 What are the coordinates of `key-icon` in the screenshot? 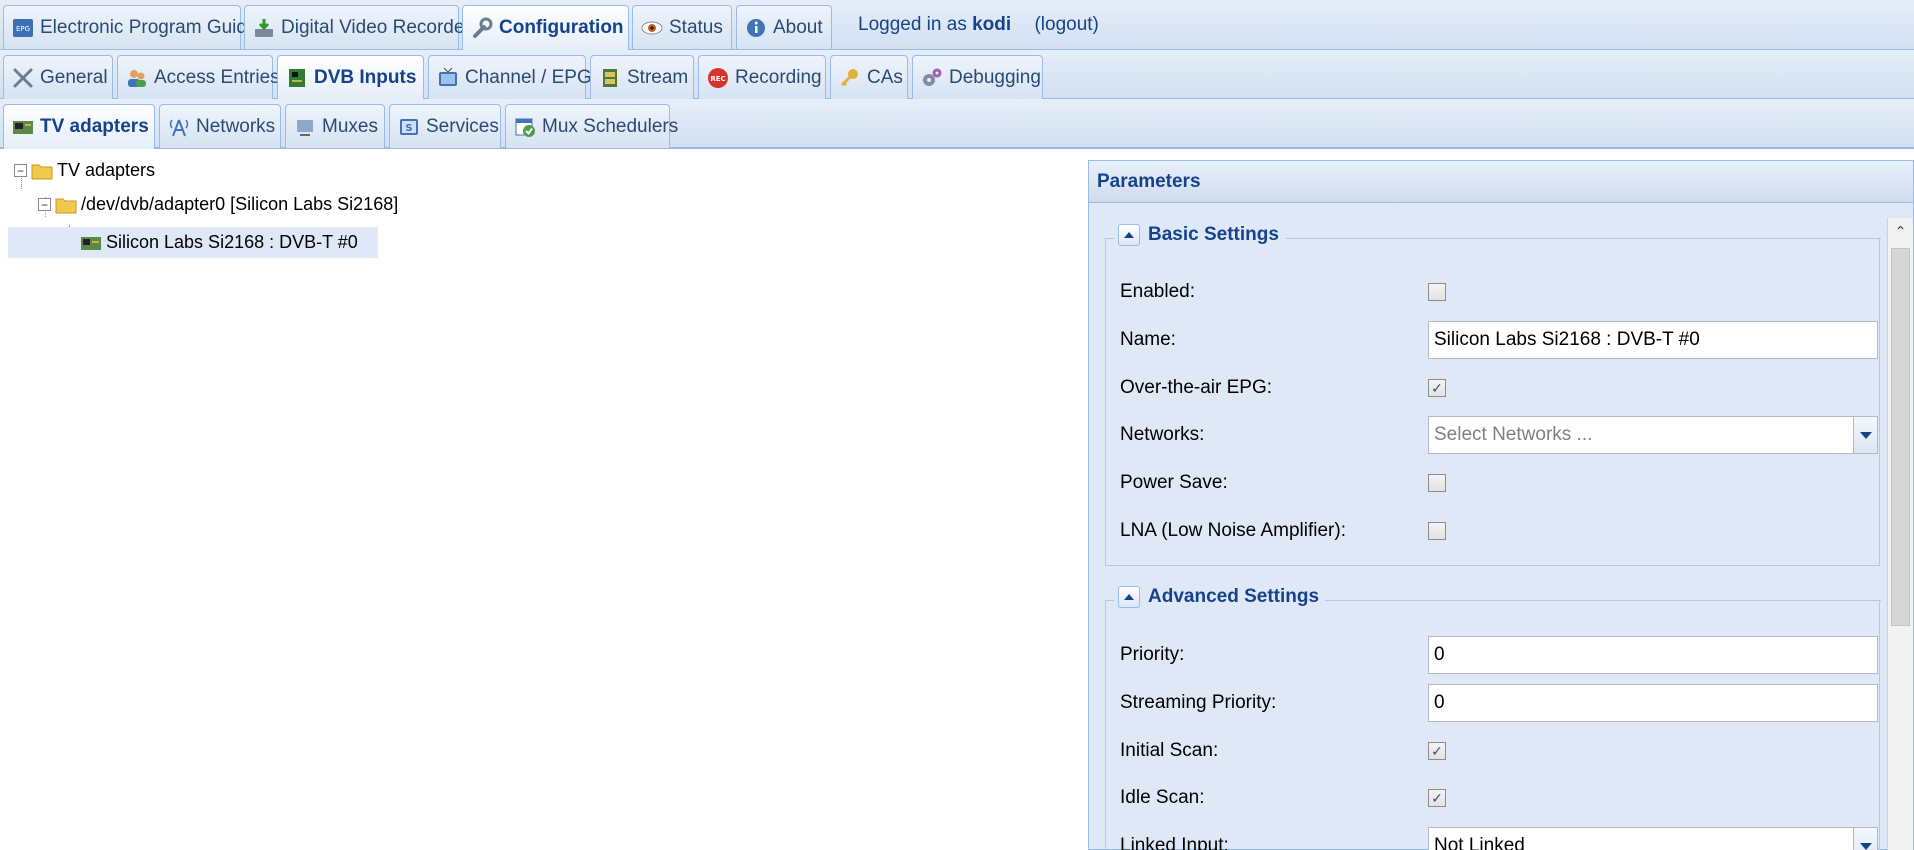 It's located at (850, 78).